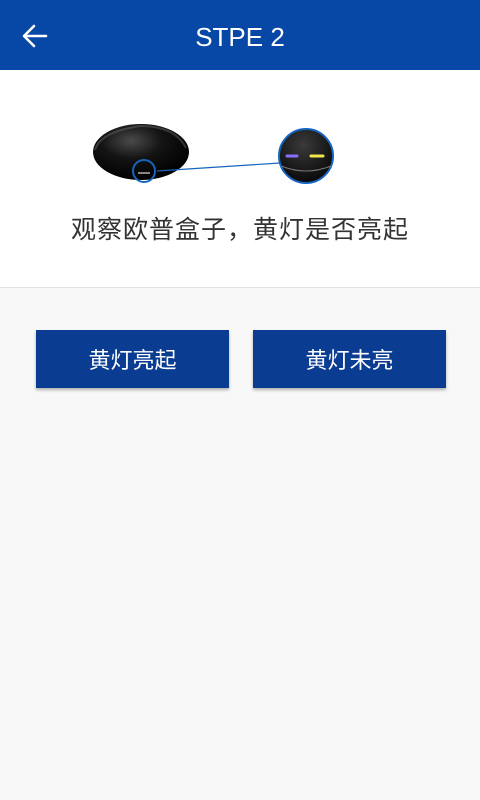  What do you see at coordinates (132, 361) in the screenshot?
I see `yellow-light-on-label: 黄灯亮起` at bounding box center [132, 361].